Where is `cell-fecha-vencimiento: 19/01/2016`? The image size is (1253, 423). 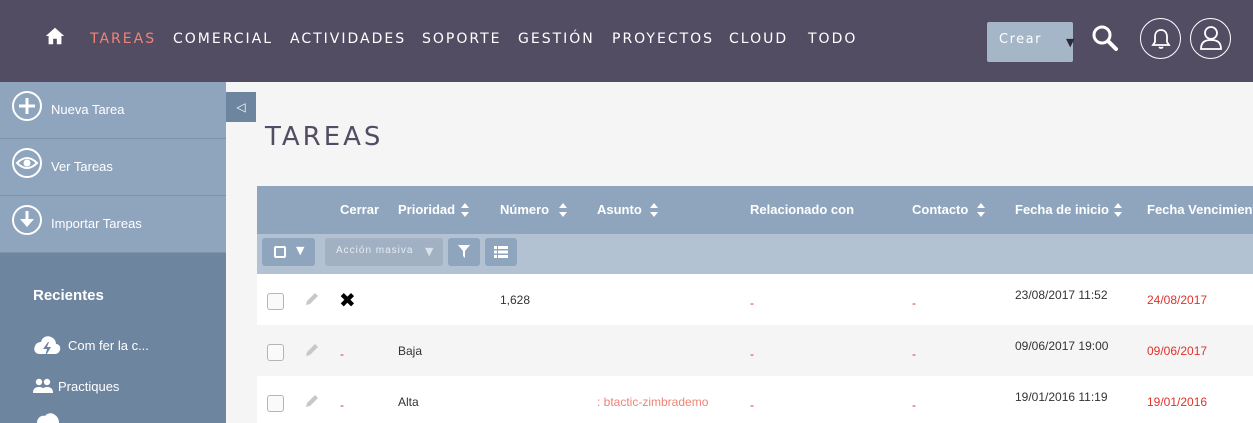 cell-fecha-vencimiento: 19/01/2016 is located at coordinates (1177, 402).